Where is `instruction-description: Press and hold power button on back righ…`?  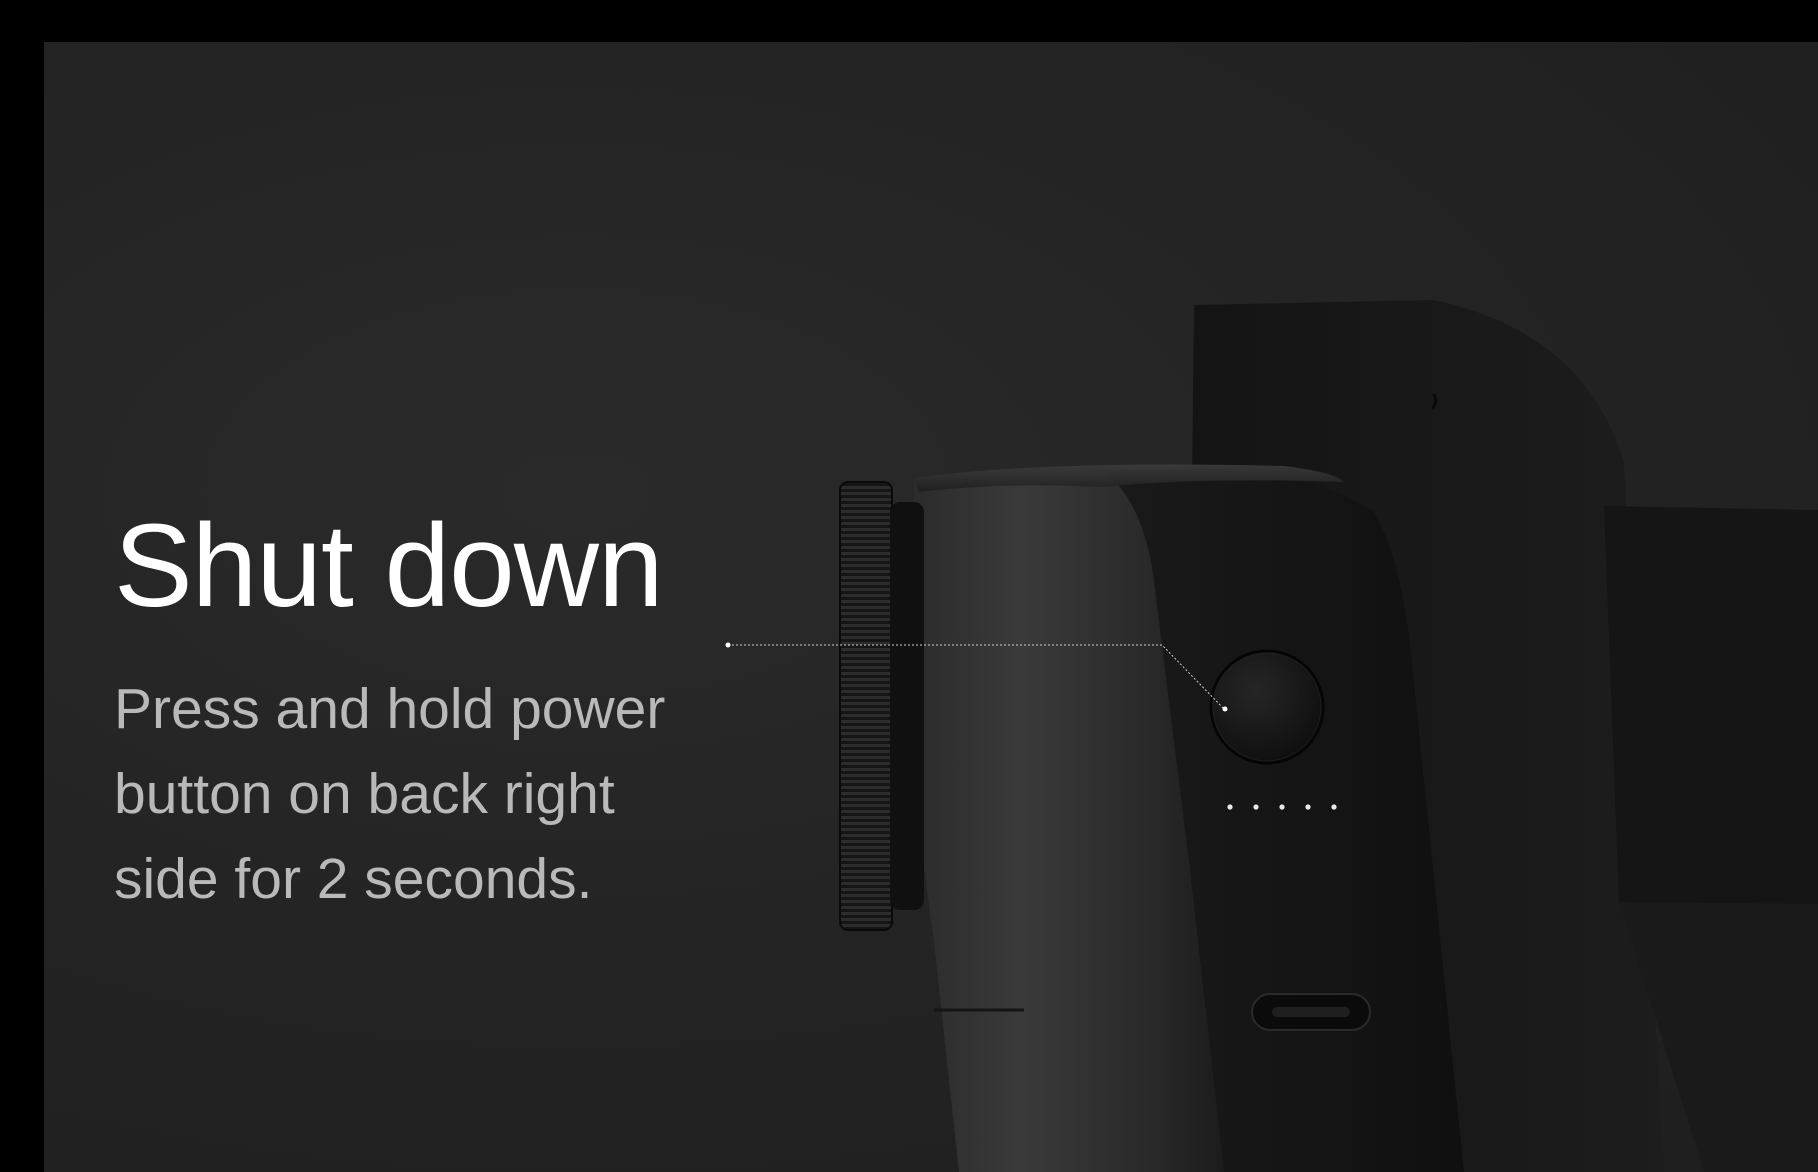
instruction-description: Press and hold power button on back righ… is located at coordinates (390, 794).